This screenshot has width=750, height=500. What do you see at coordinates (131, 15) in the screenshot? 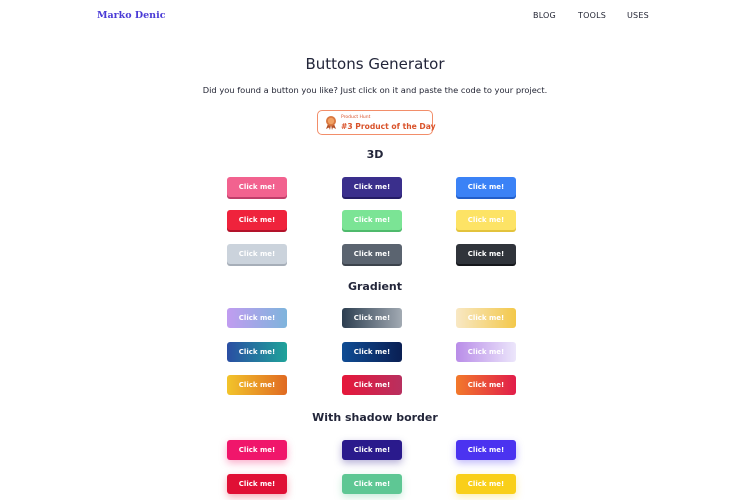
I see `brand-logo-link: Marko Denic` at bounding box center [131, 15].